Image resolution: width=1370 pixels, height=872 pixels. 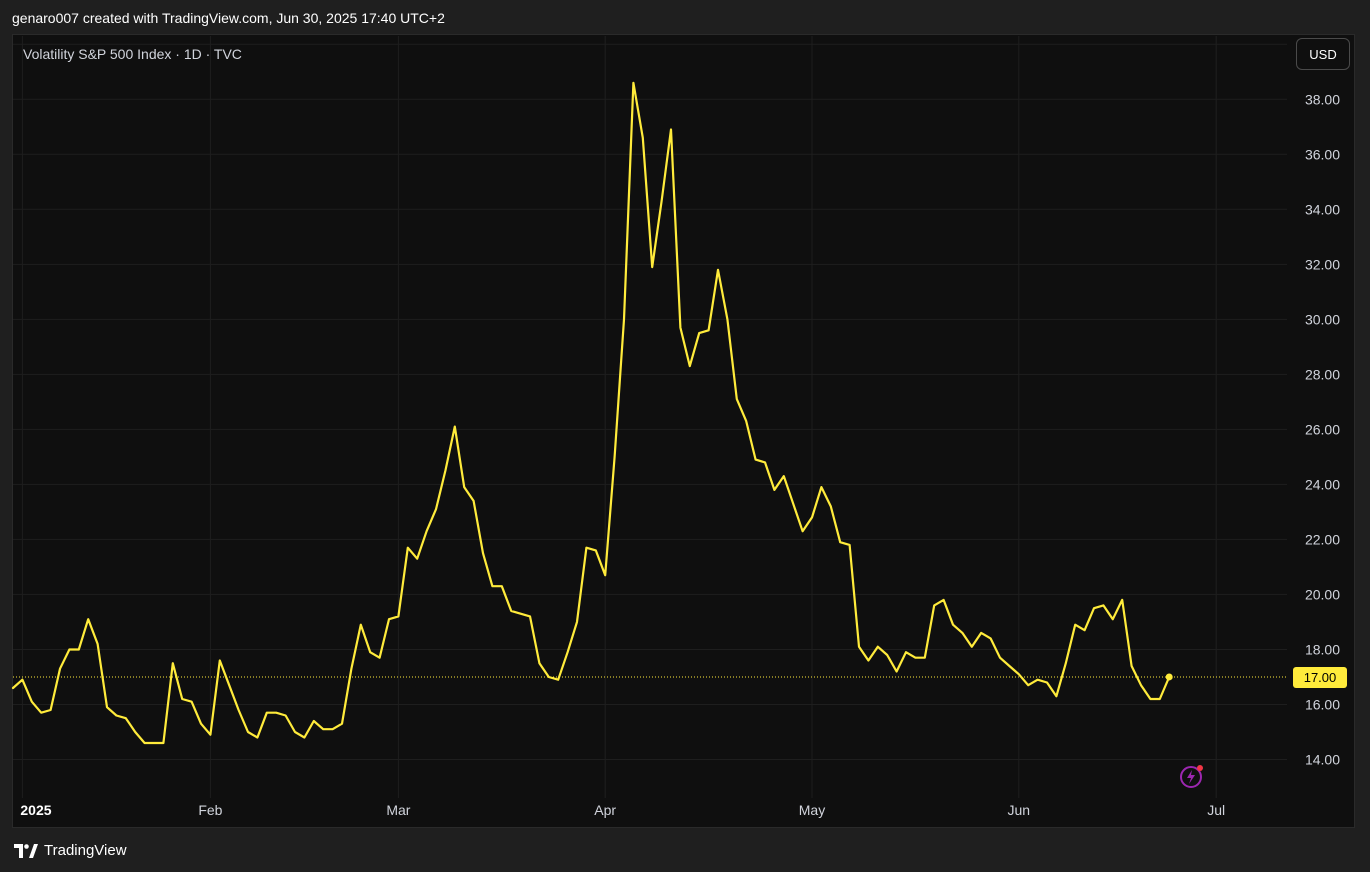 I want to click on y-tick-label: 18.00, so click(x=1322, y=649).